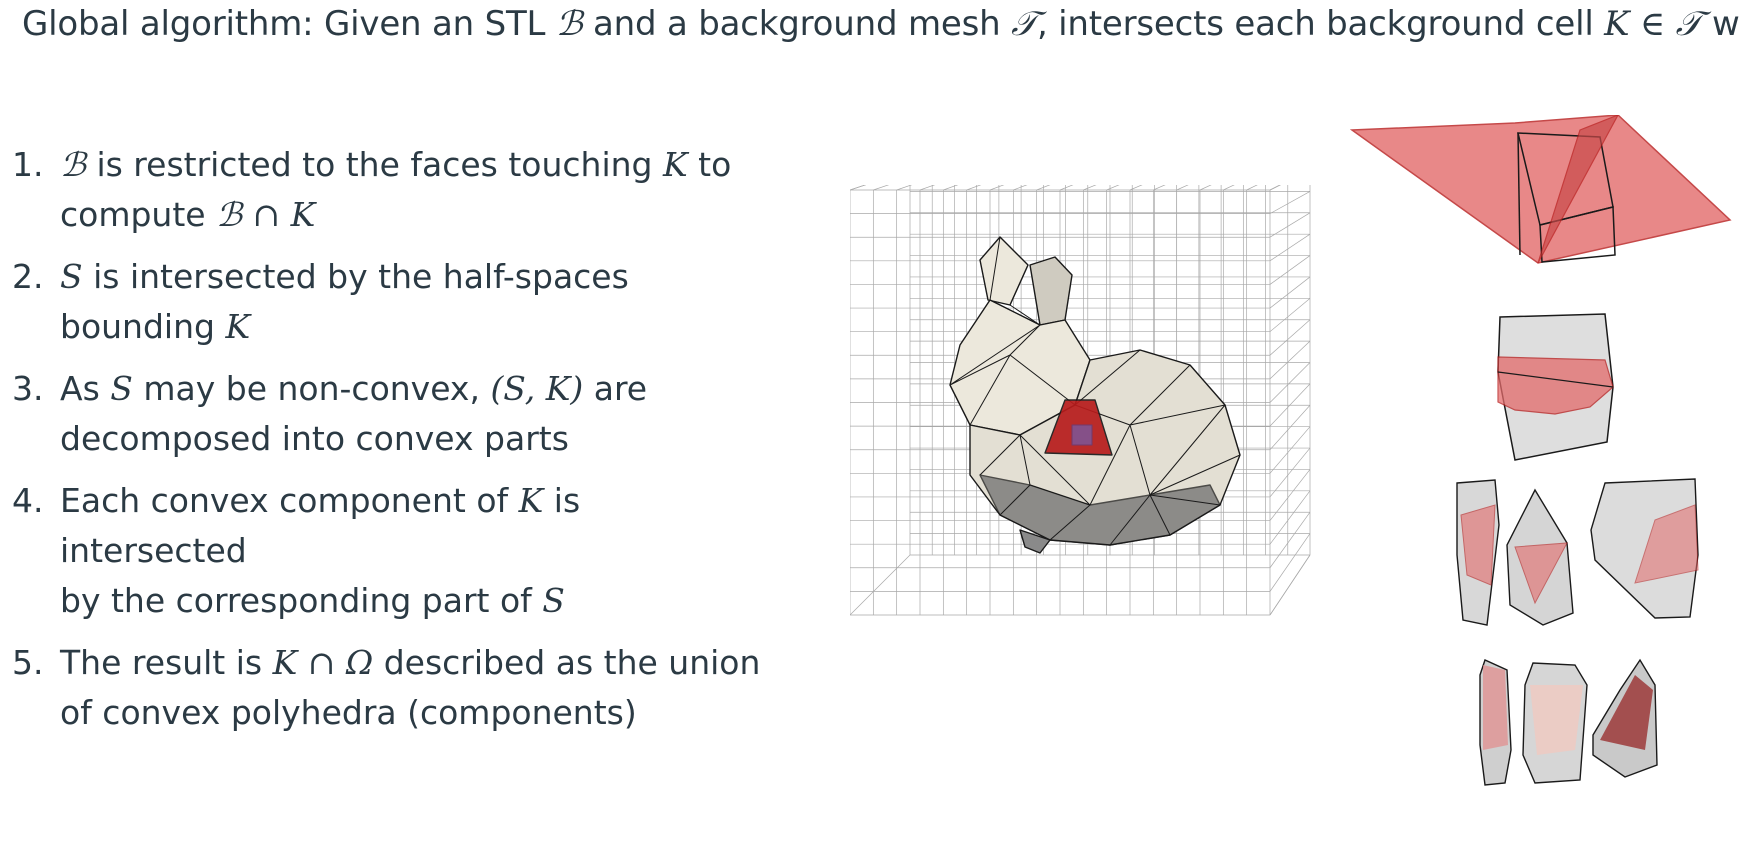 The height and width of the screenshot is (855, 1742). What do you see at coordinates (1652, 24) in the screenshot?
I see `title-in-symbol: ∈` at bounding box center [1652, 24].